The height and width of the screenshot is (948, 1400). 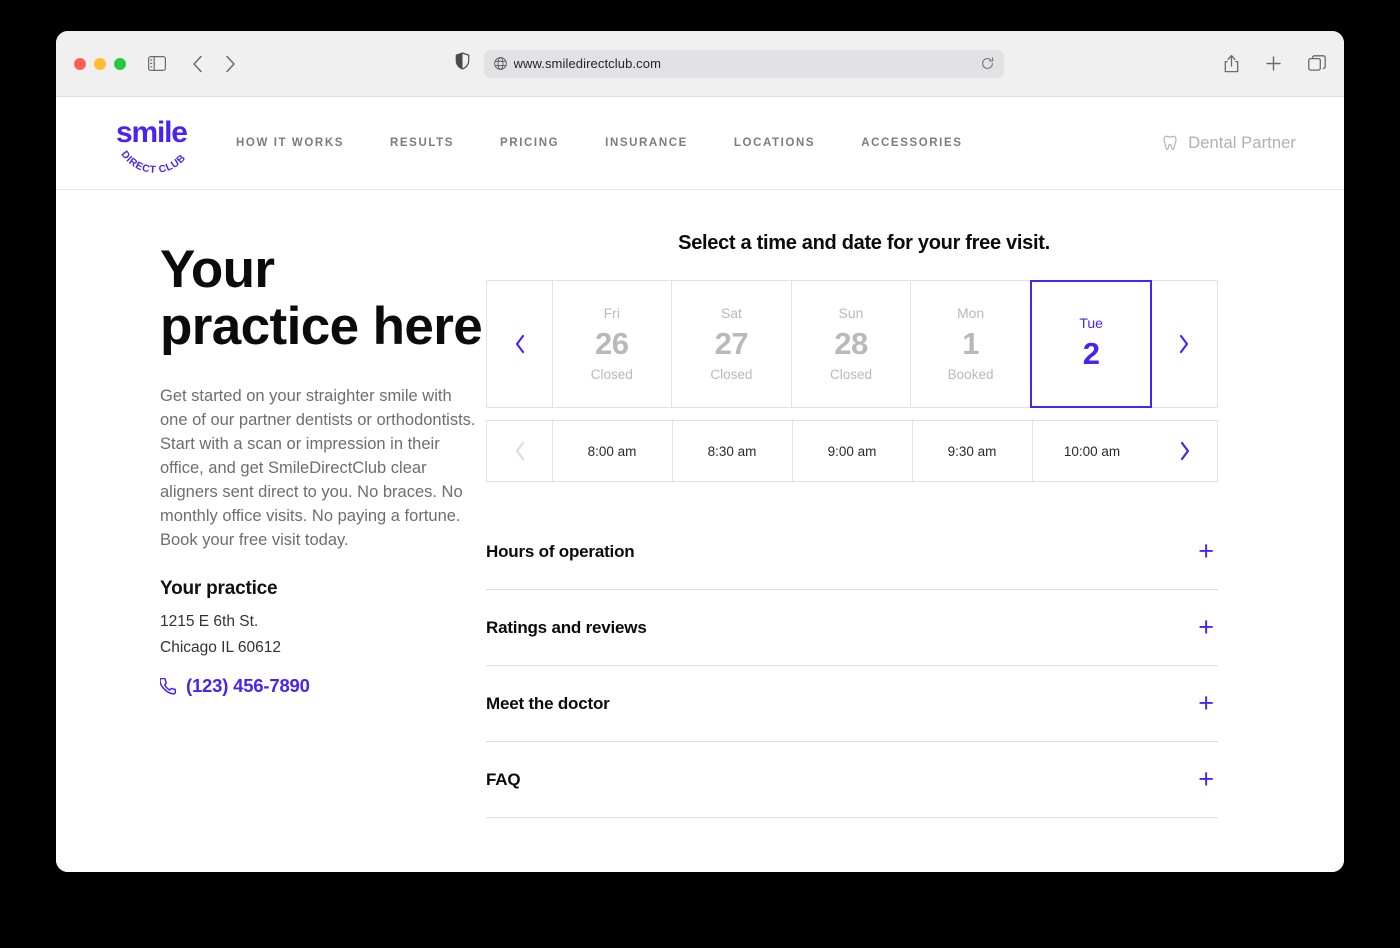 I want to click on globe-icon, so click(x=500, y=63).